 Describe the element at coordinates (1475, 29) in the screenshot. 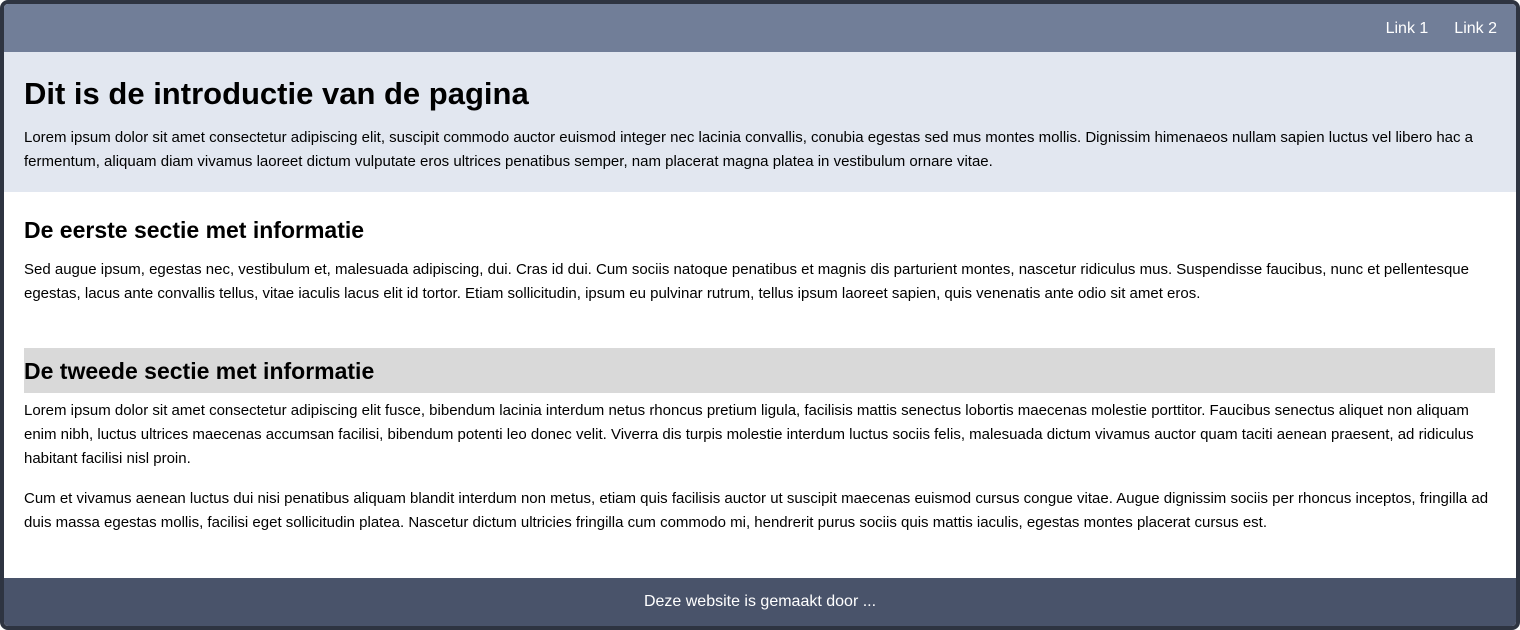

I see `nav-link-2: Link 2` at that location.